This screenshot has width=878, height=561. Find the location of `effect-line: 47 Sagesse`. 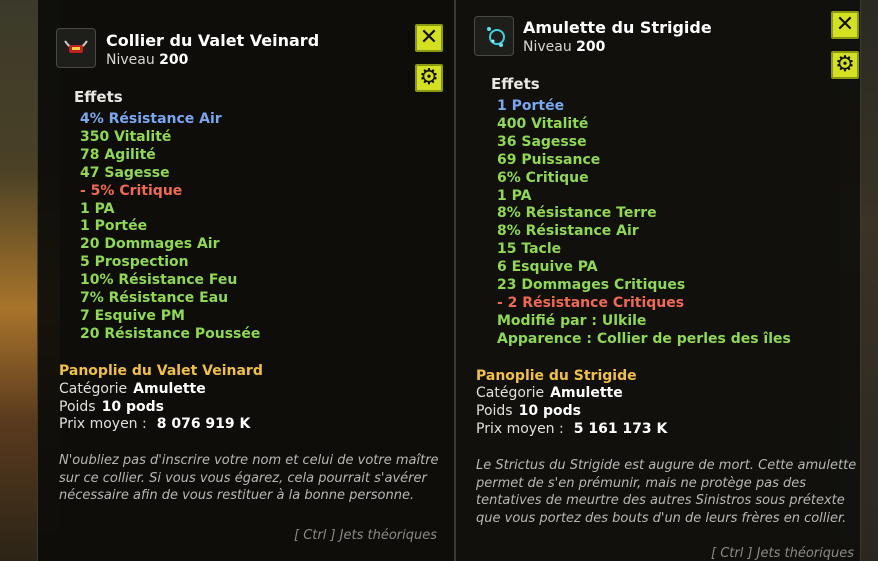

effect-line: 47 Sagesse is located at coordinates (125, 172).